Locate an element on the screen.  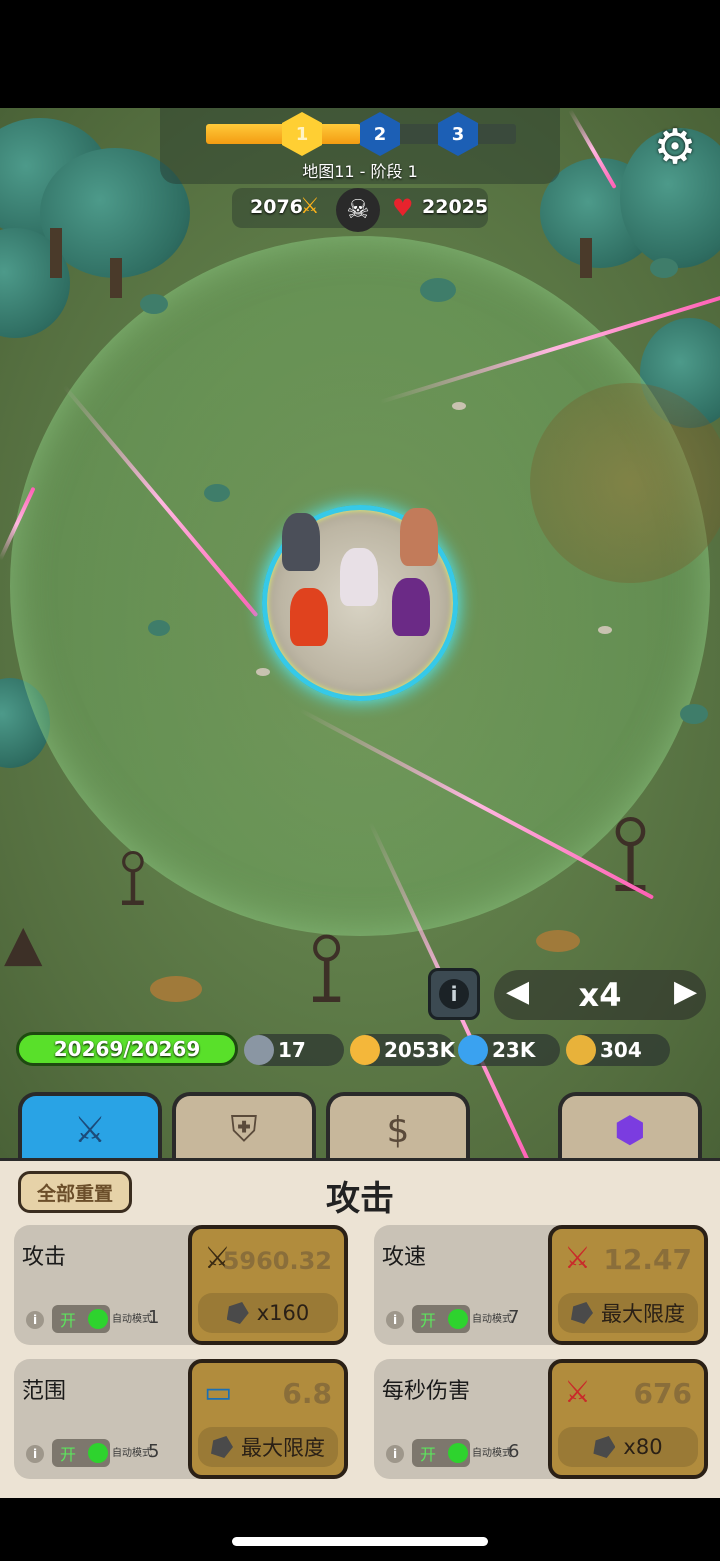
stones-value: 17 is located at coordinates (292, 1050).